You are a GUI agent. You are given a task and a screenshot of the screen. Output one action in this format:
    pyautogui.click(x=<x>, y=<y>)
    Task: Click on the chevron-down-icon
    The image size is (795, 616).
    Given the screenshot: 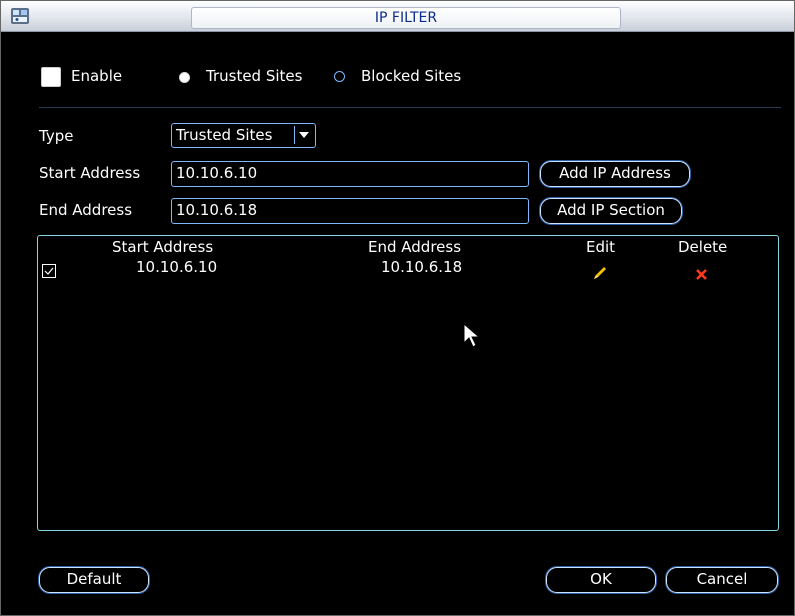 What is the action you would take?
    pyautogui.click(x=303, y=135)
    